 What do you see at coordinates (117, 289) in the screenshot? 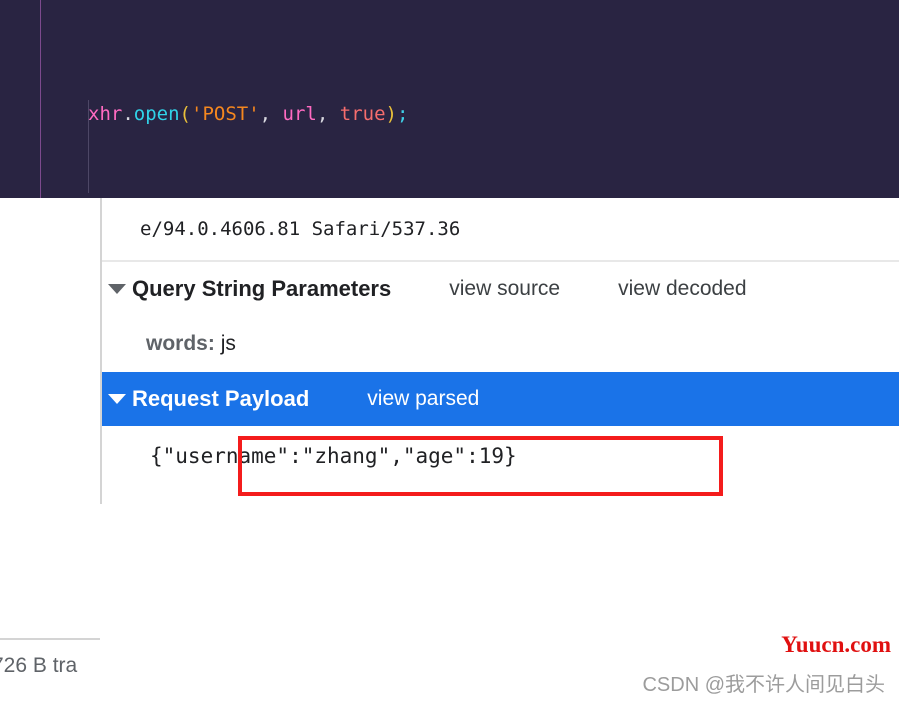
I see `chevron-down-icon-query-string` at bounding box center [117, 289].